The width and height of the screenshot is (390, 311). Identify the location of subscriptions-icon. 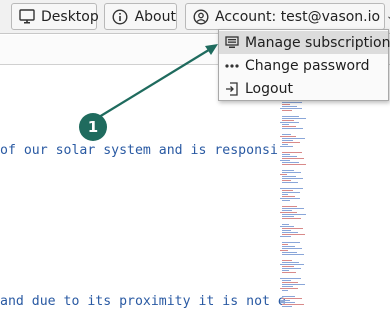
(232, 43).